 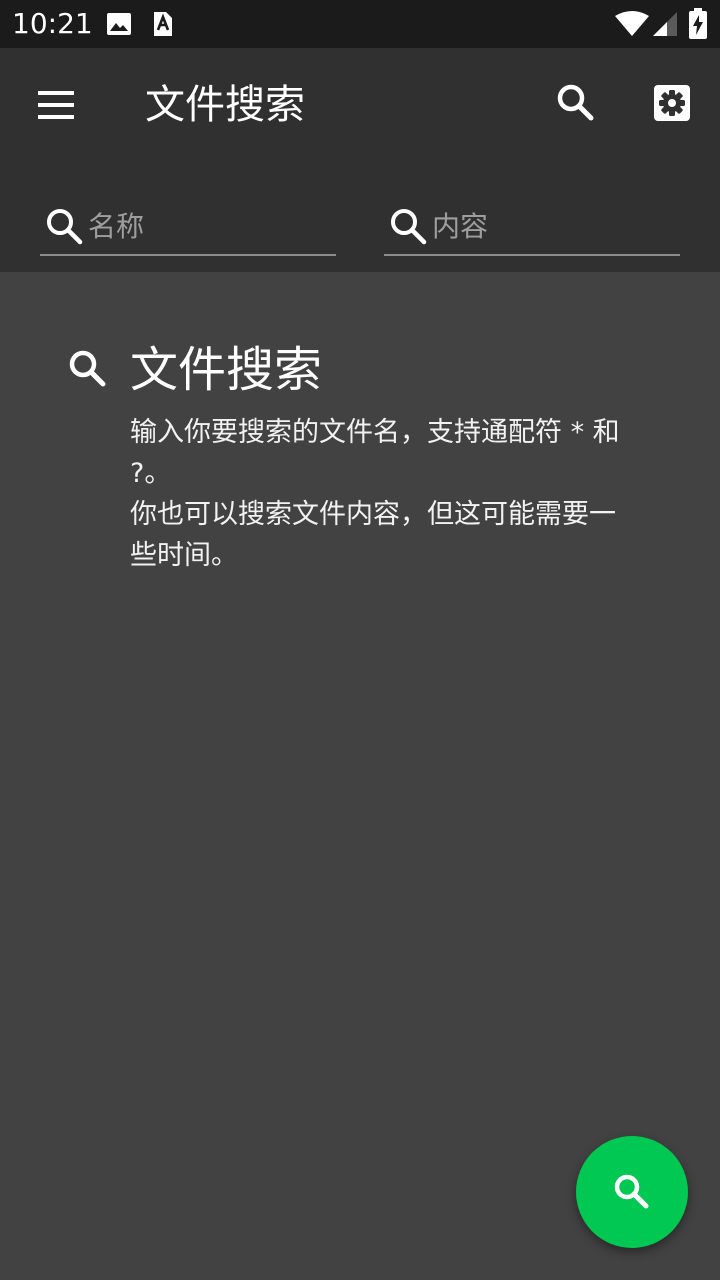 What do you see at coordinates (119, 24) in the screenshot?
I see `image-icon` at bounding box center [119, 24].